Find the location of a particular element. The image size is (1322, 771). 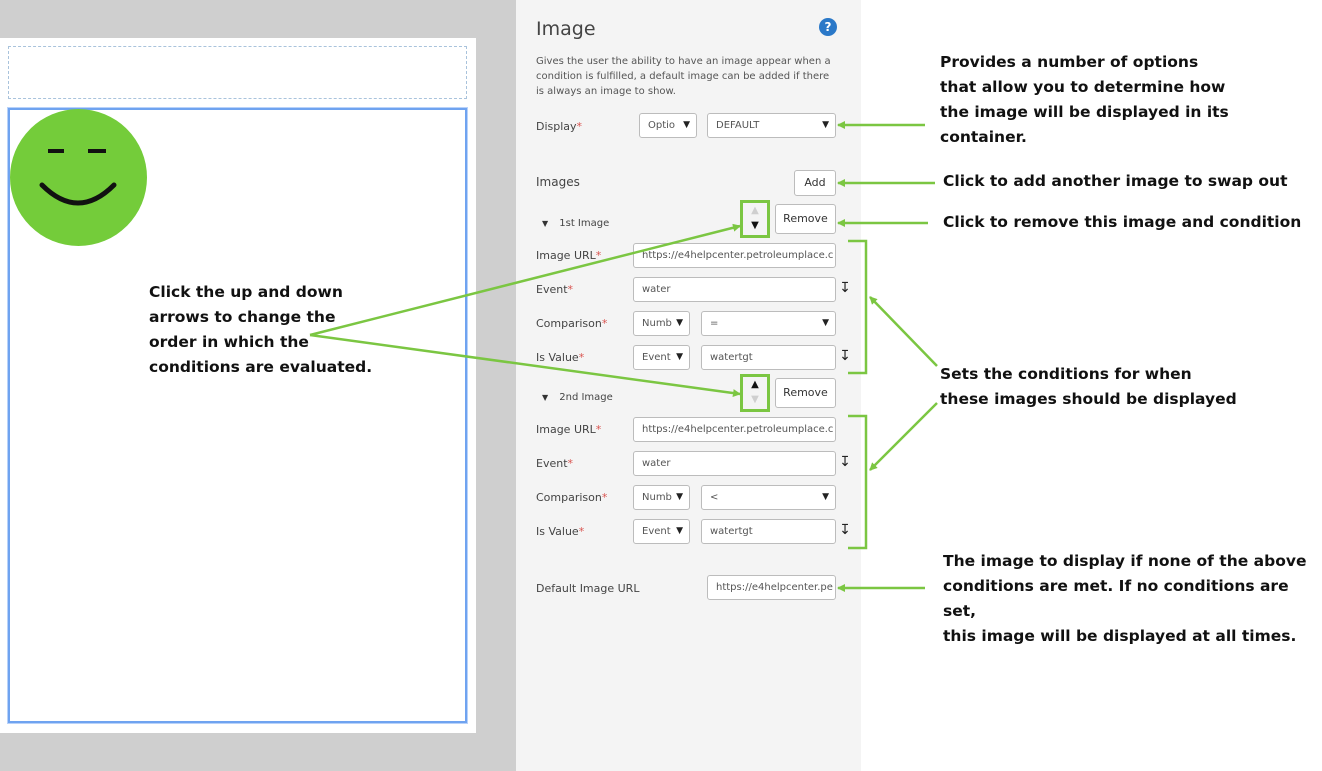

image-2-header: ▼ 2nd Image is located at coordinates (577, 394).